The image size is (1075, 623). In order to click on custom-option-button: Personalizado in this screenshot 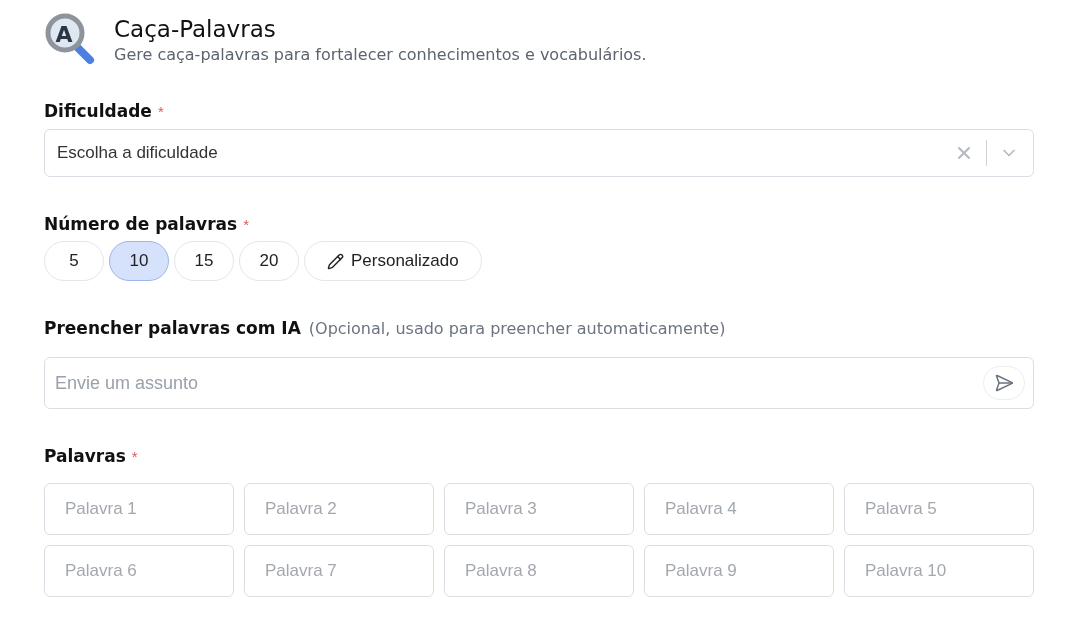, I will do `click(393, 261)`.